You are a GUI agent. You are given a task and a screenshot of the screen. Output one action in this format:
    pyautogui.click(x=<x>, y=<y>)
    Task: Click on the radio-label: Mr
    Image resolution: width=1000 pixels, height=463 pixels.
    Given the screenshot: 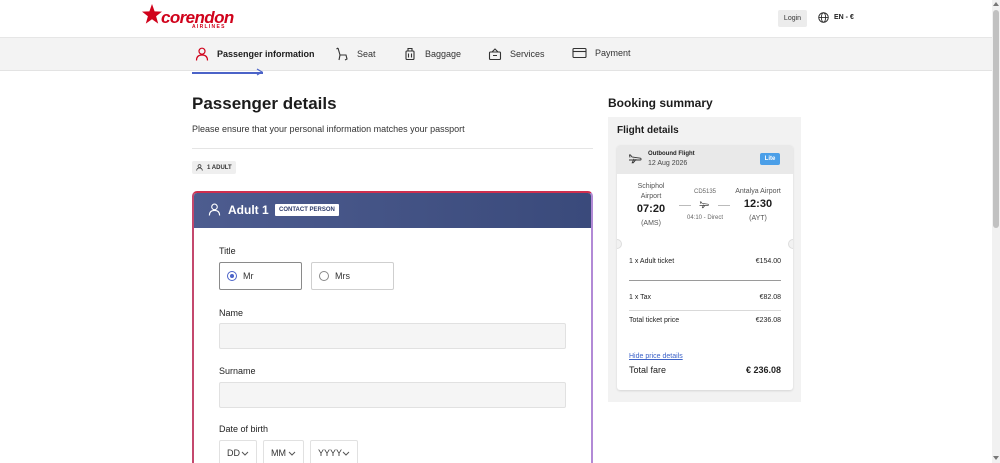 What is the action you would take?
    pyautogui.click(x=248, y=276)
    